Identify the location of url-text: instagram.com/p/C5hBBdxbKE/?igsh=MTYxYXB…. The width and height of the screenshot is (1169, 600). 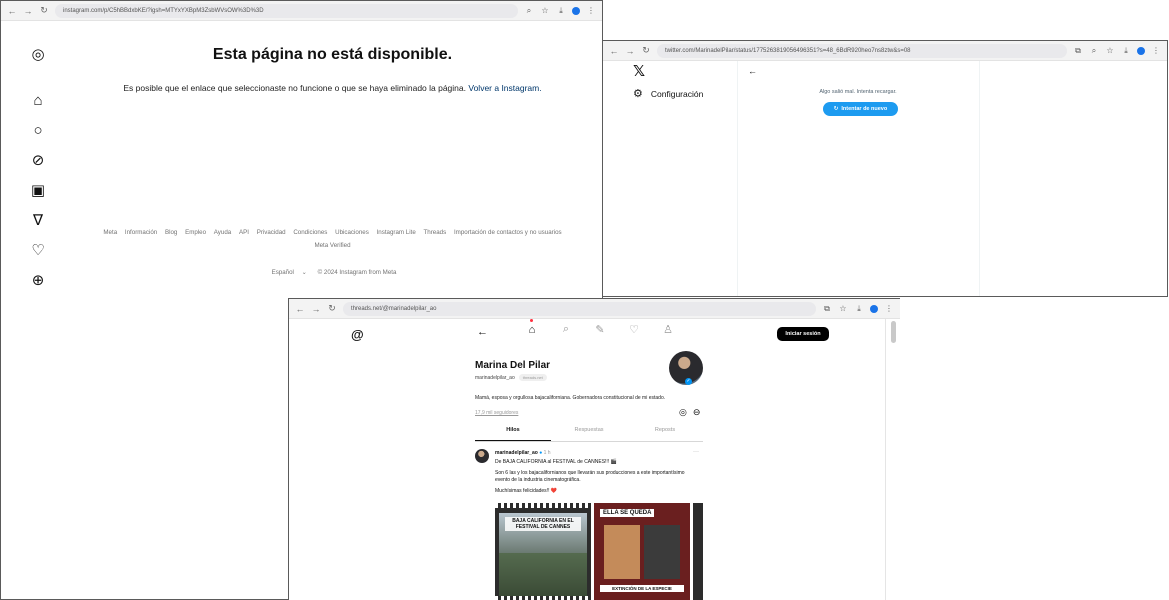
(163, 10).